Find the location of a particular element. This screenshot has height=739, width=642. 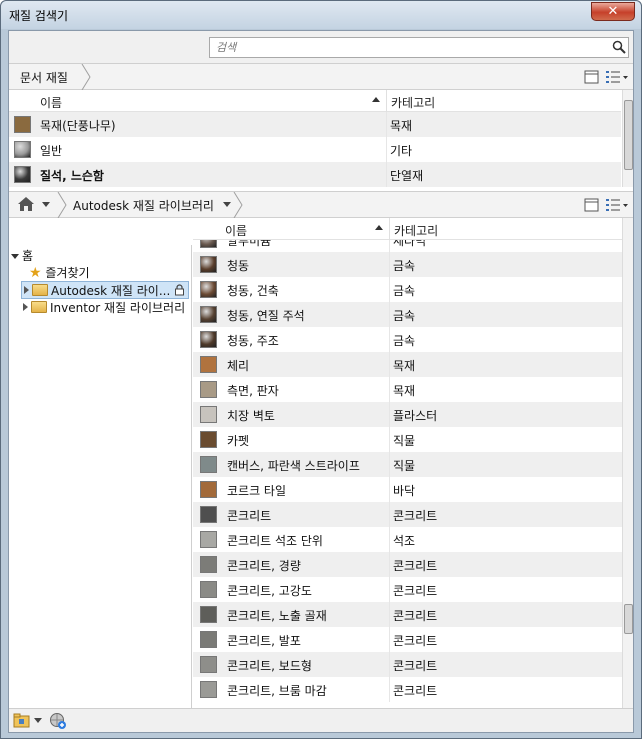

library-breadcrumb-bar: Autodesk 재질 라이브러리 is located at coordinates (321, 204).